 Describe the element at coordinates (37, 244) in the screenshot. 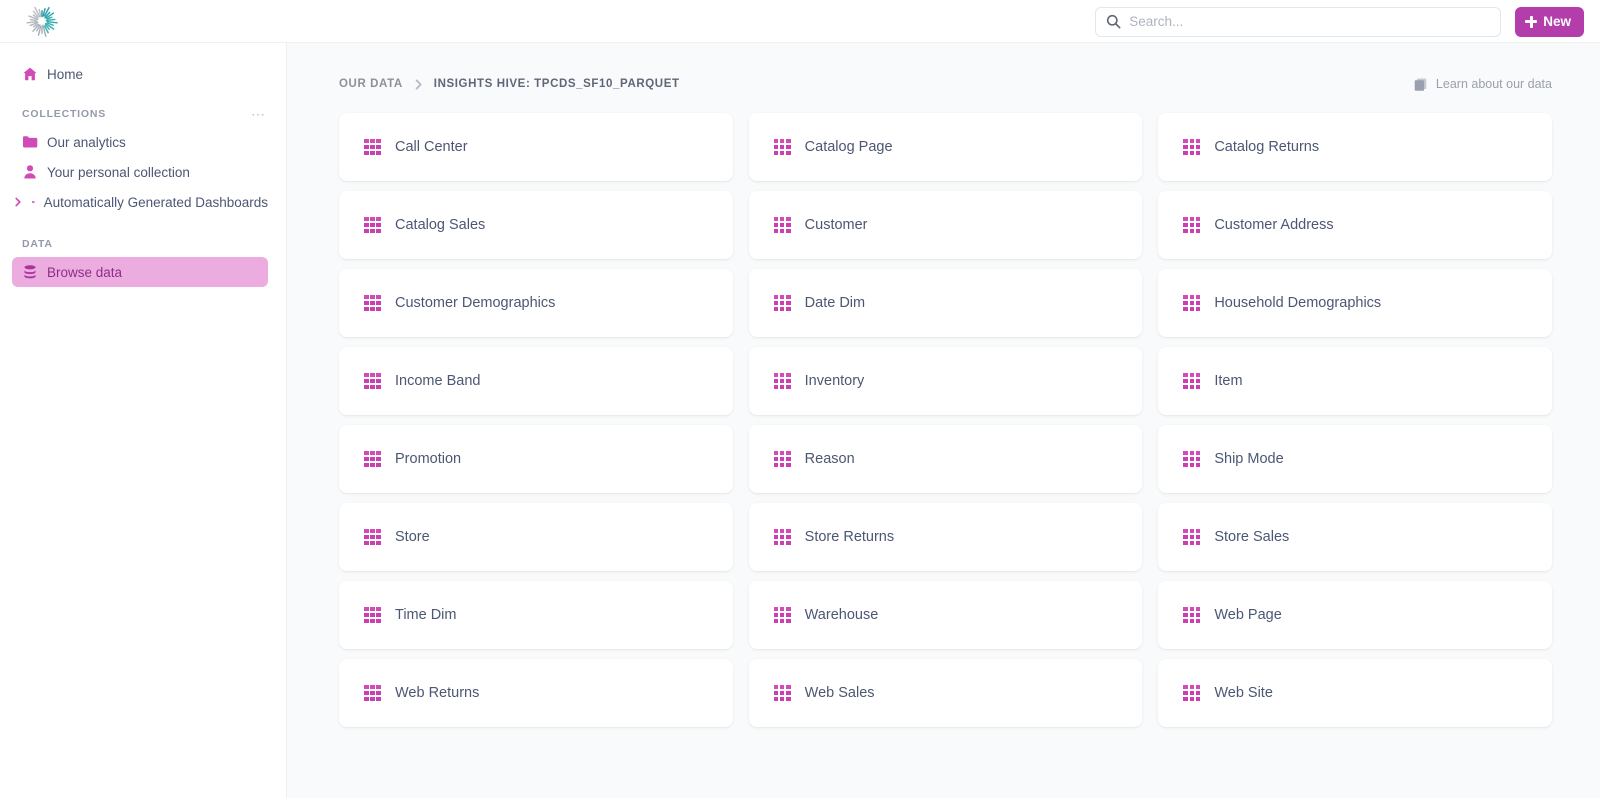

I see `sidebar-section-data-title: DATA` at that location.